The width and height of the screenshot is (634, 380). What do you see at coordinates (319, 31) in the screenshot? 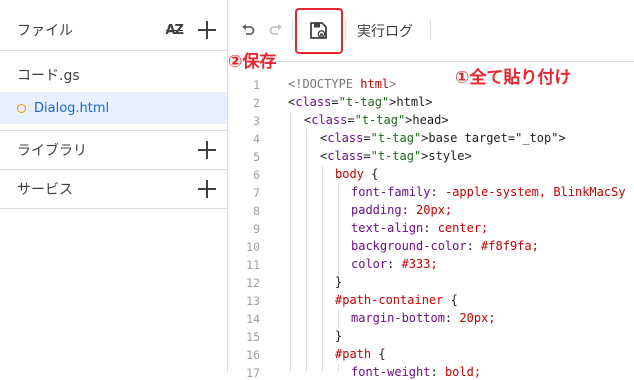
I see `save-highlight-box` at bounding box center [319, 31].